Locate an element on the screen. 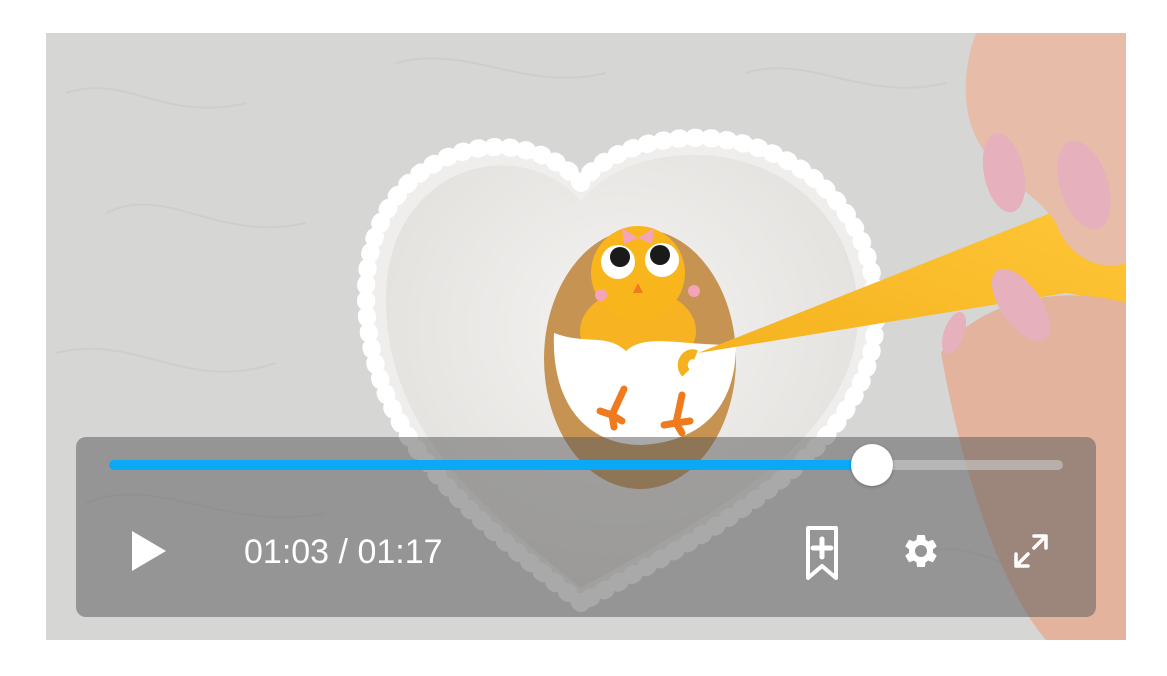  fullscreen-button is located at coordinates (1031, 551).